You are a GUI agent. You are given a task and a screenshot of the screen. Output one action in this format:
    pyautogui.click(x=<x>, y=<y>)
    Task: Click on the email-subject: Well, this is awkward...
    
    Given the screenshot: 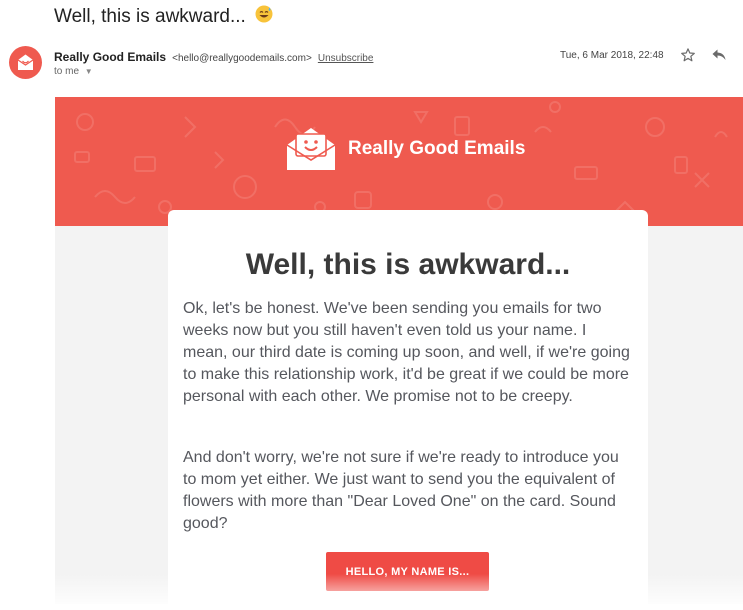 What is the action you would take?
    pyautogui.click(x=163, y=17)
    